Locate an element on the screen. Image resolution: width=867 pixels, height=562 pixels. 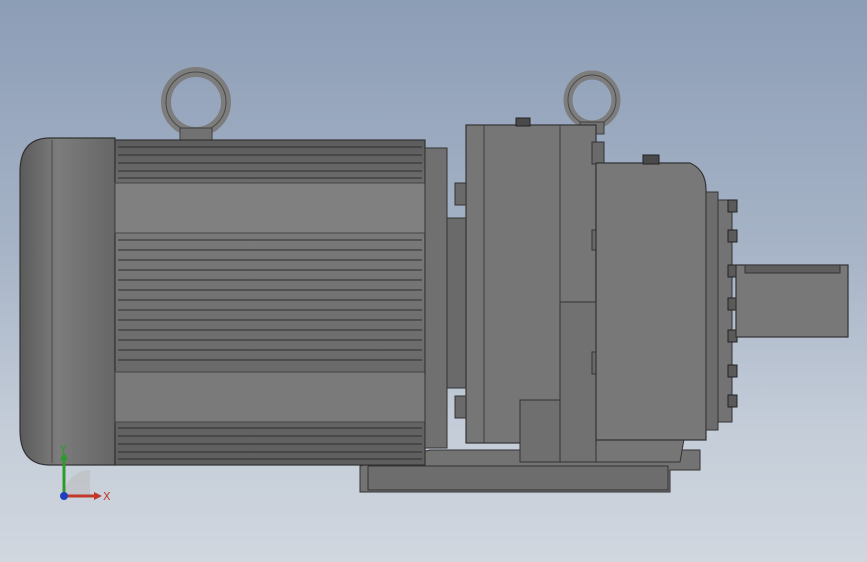
coordinate-triad: Y X is located at coordinates (85, 473).